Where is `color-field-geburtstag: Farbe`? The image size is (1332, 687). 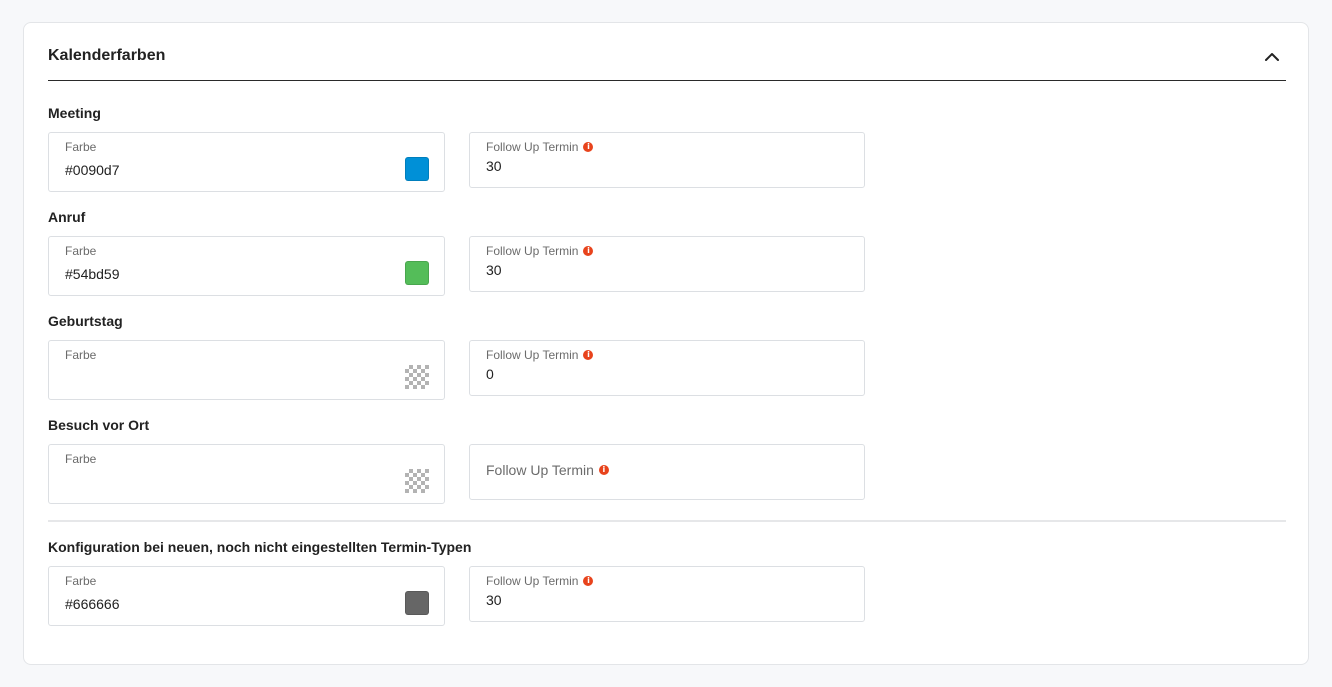 color-field-geburtstag: Farbe is located at coordinates (246, 370).